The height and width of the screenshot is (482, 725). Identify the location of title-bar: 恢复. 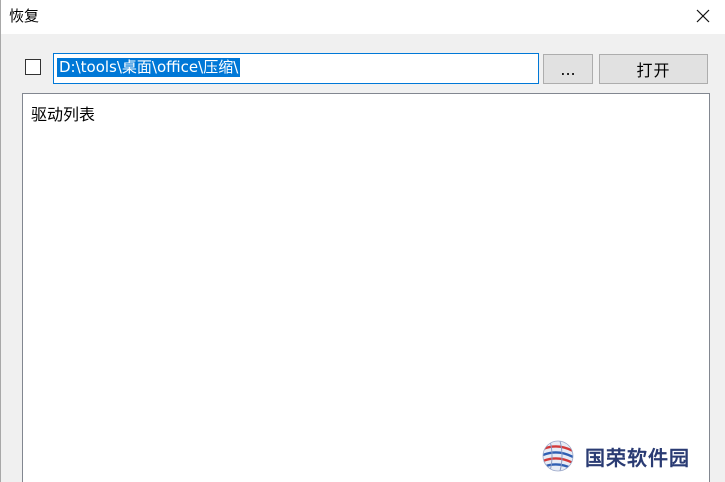
(363, 17).